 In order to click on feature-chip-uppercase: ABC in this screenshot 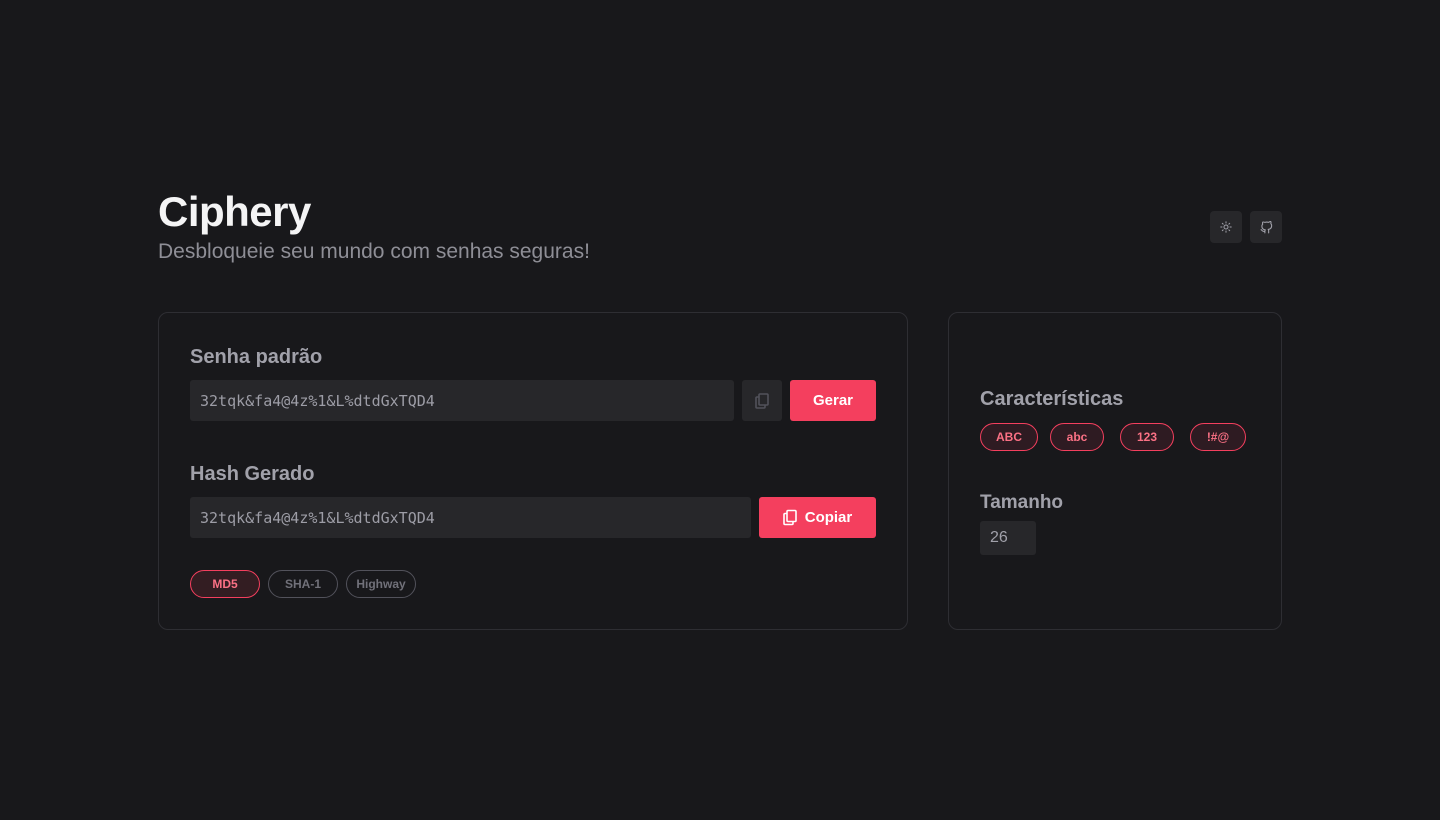, I will do `click(1009, 437)`.